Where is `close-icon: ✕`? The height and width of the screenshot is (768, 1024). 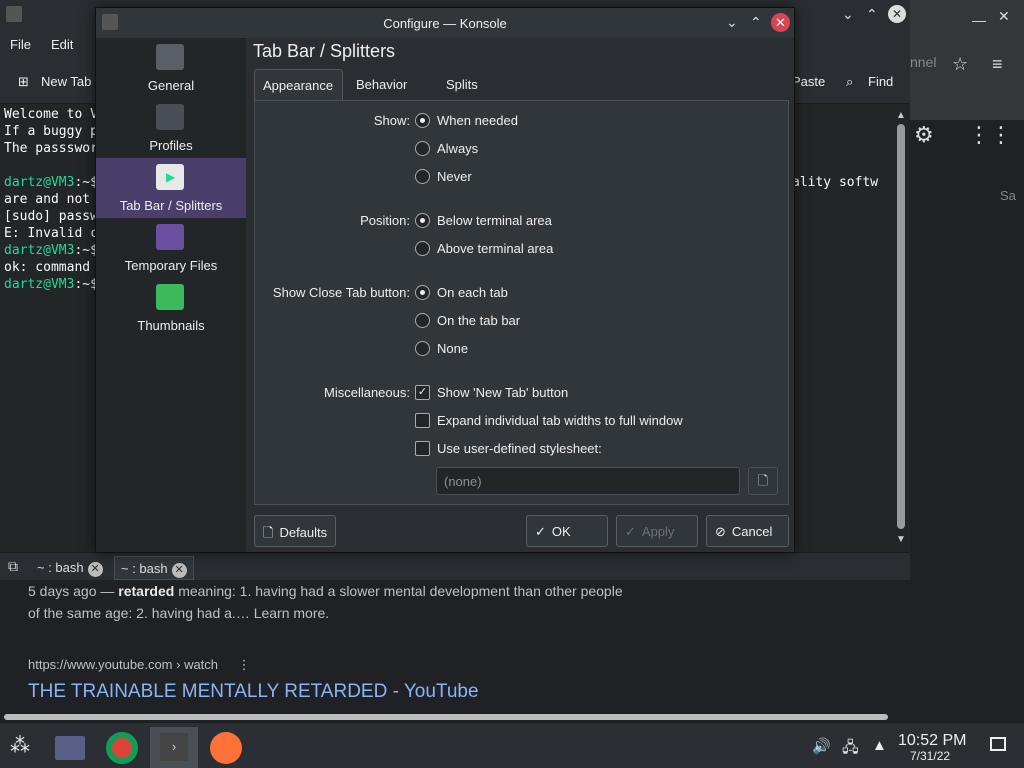 close-icon: ✕ is located at coordinates (1004, 16).